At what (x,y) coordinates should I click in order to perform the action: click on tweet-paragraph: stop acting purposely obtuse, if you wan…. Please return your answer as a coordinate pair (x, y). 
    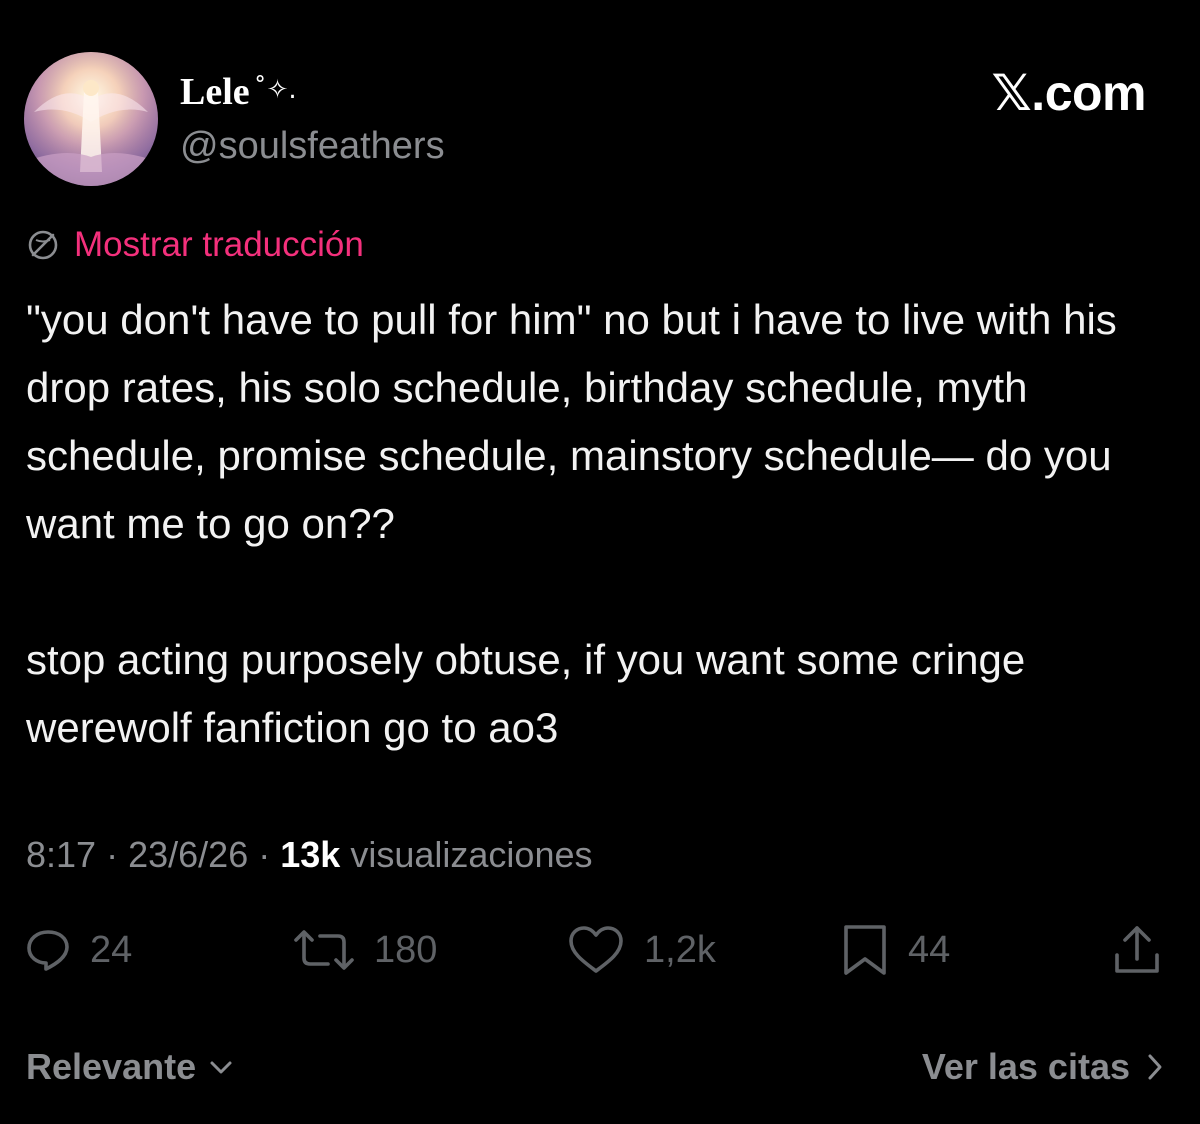
    Looking at the image, I should click on (526, 693).